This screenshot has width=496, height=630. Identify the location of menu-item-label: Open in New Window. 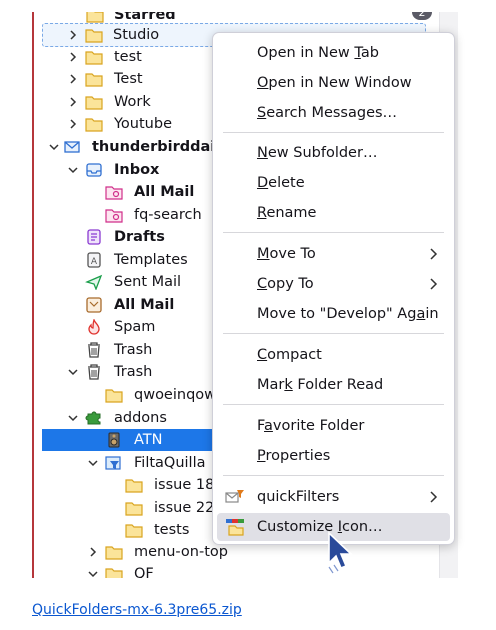
(334, 83).